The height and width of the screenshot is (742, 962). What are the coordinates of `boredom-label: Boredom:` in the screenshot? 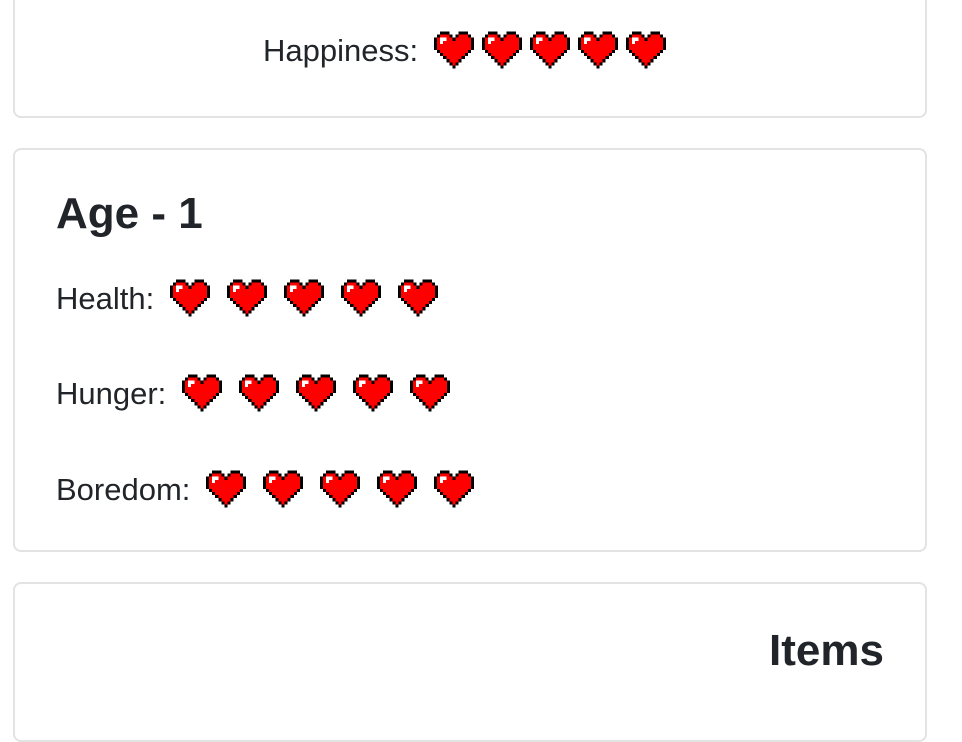 It's located at (123, 489).